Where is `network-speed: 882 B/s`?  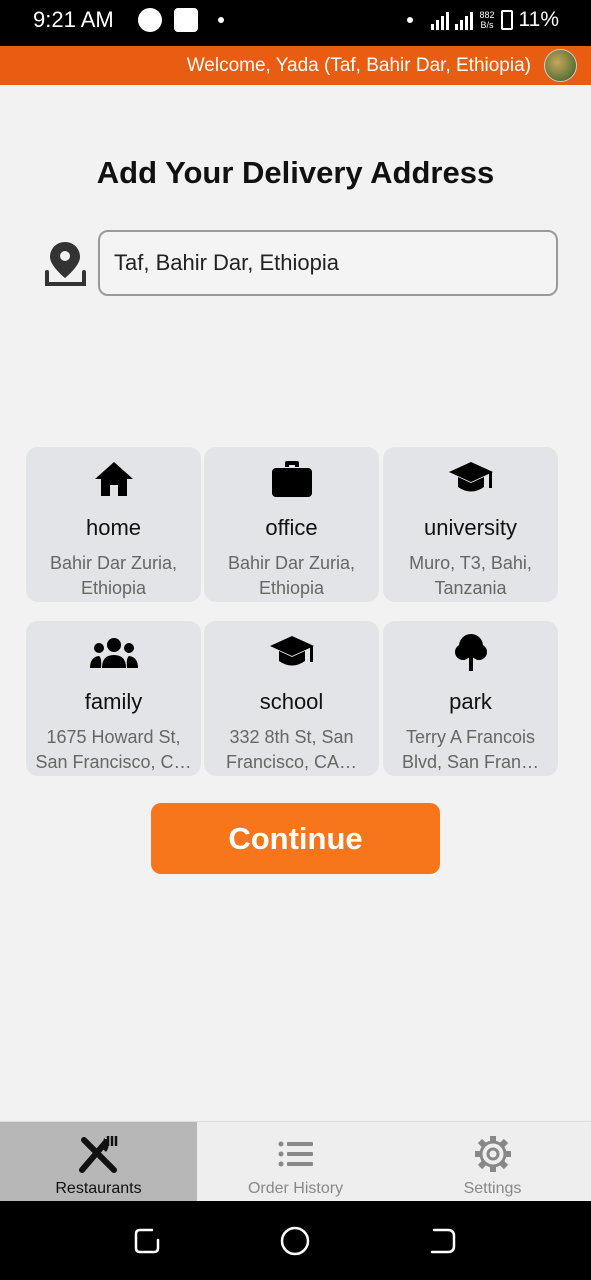
network-speed: 882 B/s is located at coordinates (487, 20).